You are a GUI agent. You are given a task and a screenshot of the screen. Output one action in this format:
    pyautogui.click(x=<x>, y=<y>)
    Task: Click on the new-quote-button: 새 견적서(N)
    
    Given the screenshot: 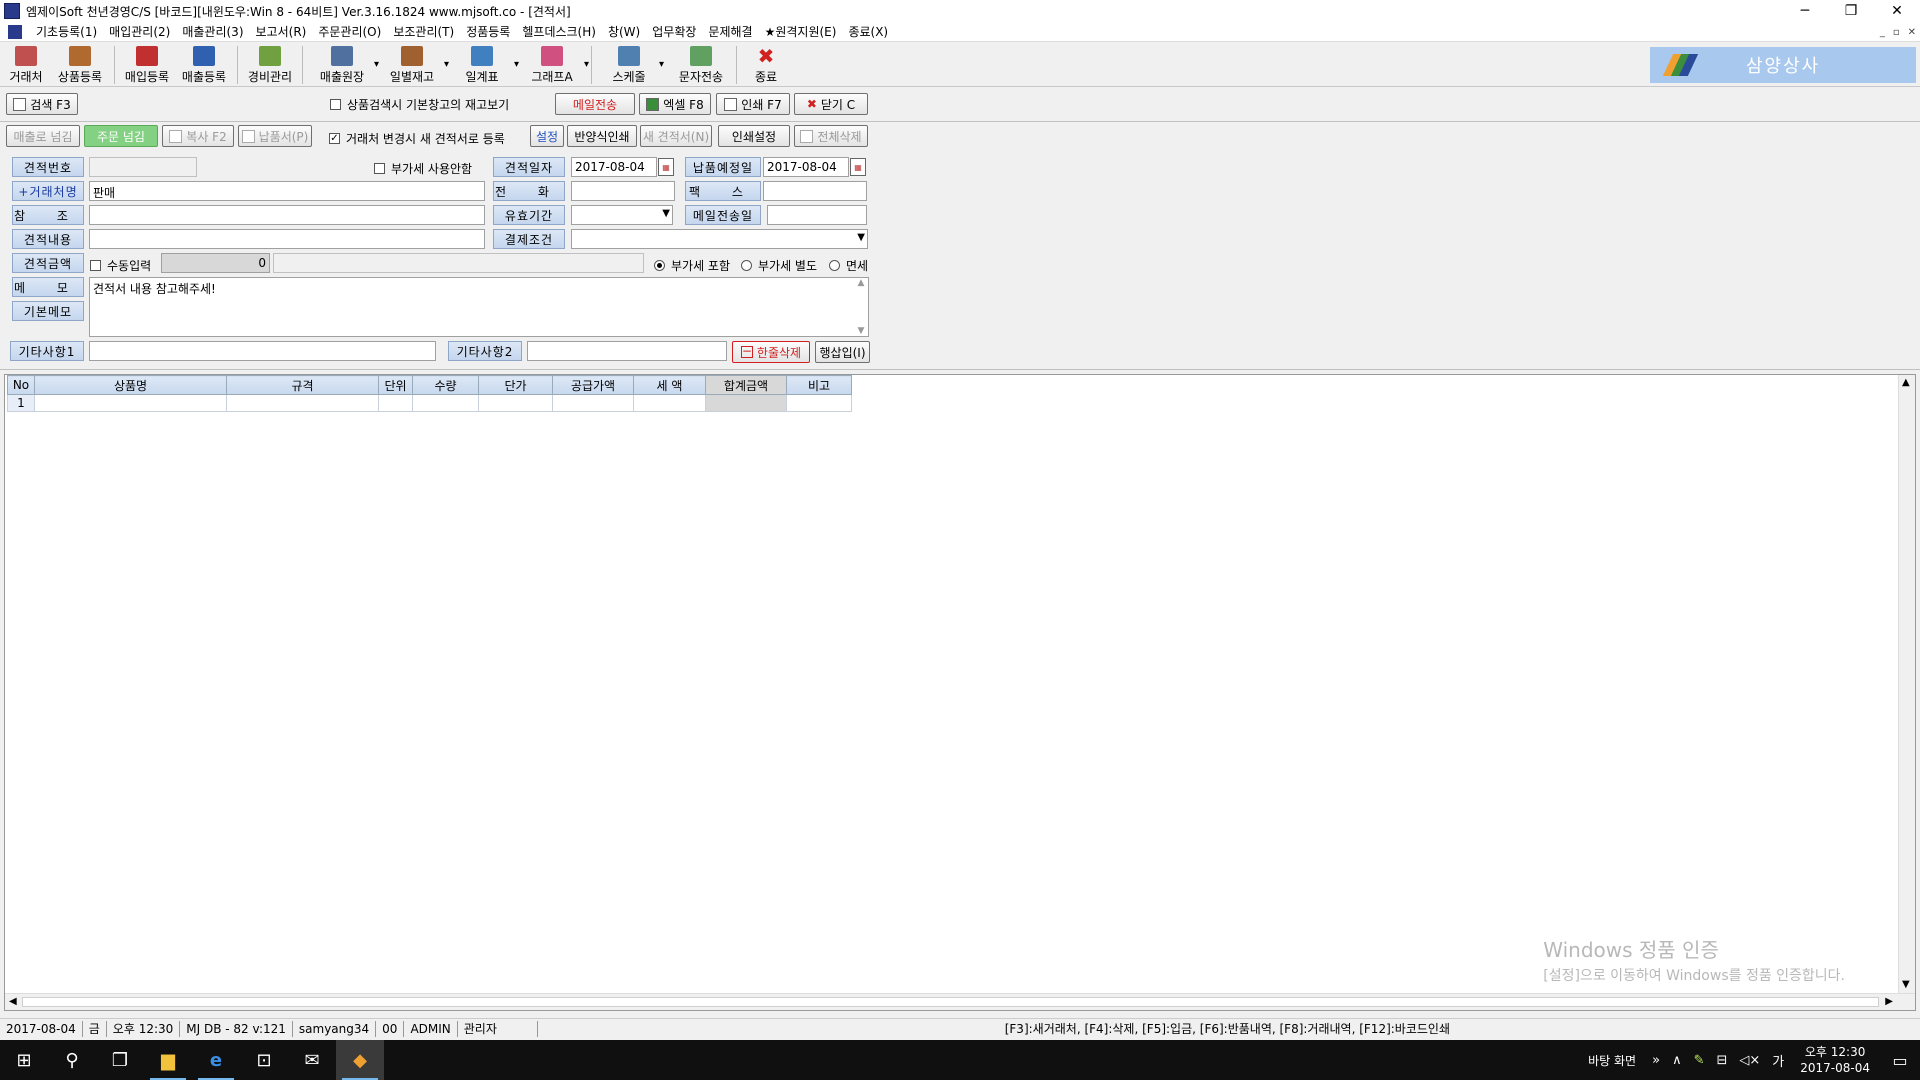 What is the action you would take?
    pyautogui.click(x=676, y=136)
    